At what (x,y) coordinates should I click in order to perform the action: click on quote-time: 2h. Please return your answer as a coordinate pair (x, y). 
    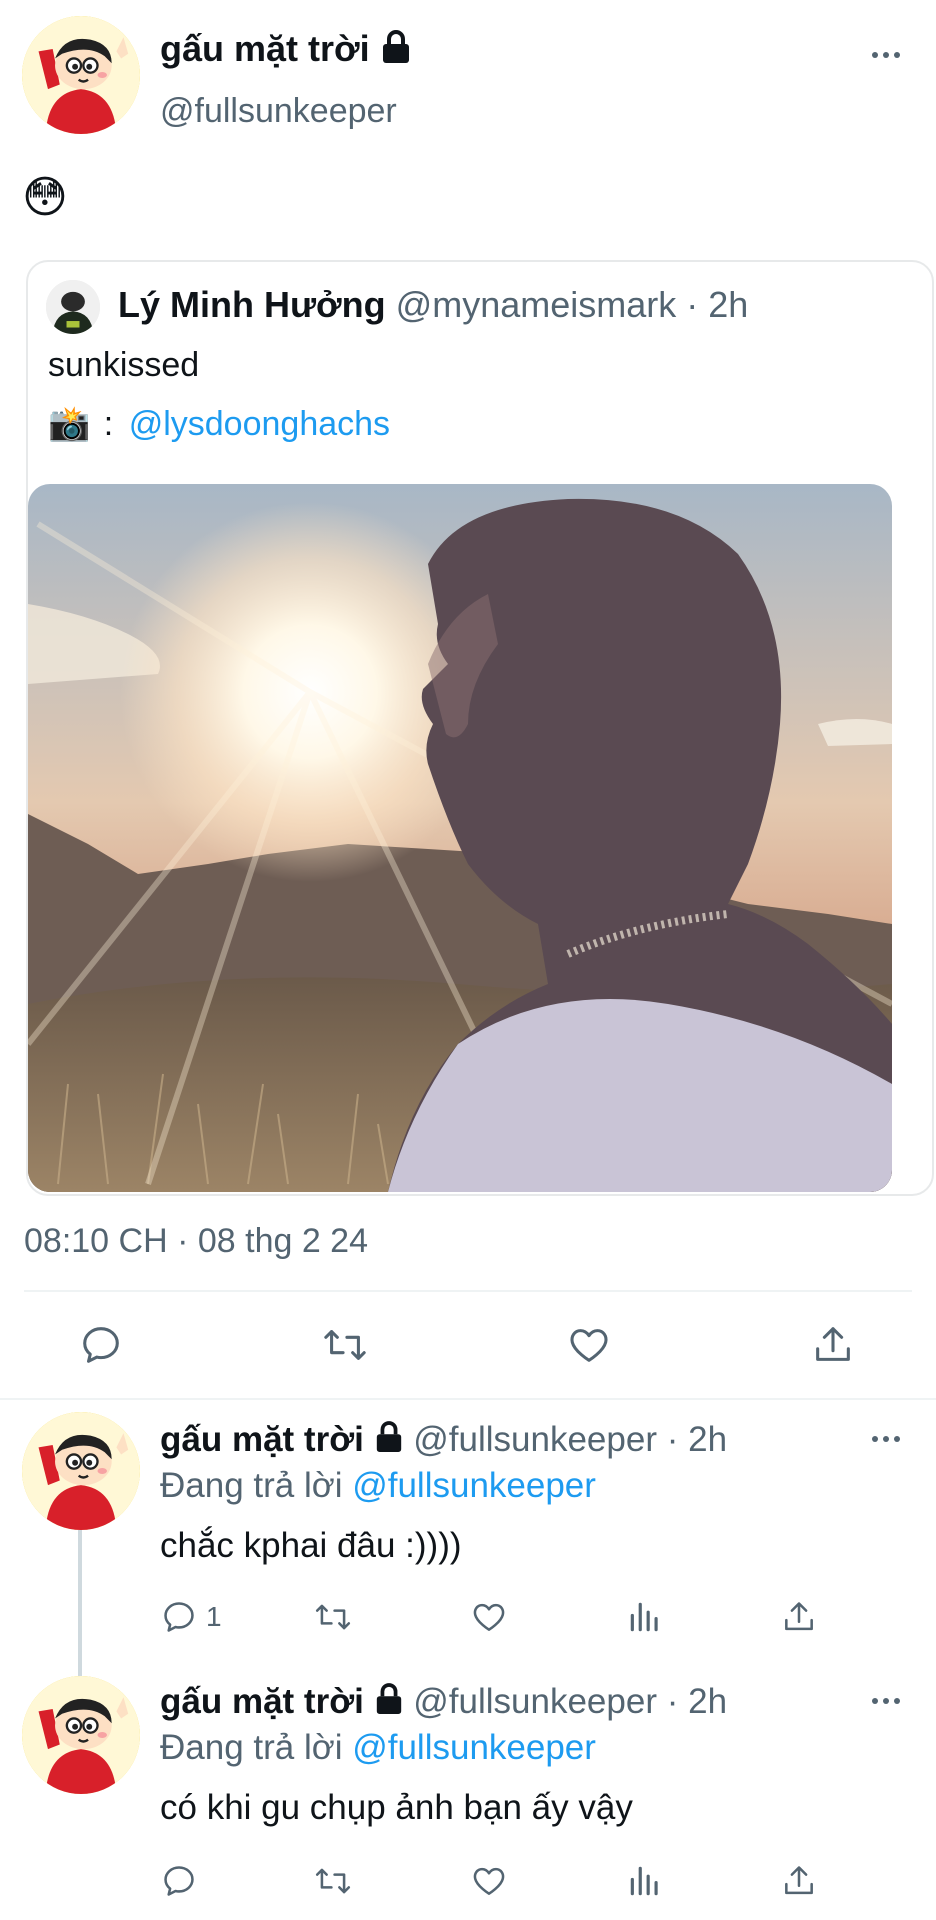
    Looking at the image, I should click on (728, 304).